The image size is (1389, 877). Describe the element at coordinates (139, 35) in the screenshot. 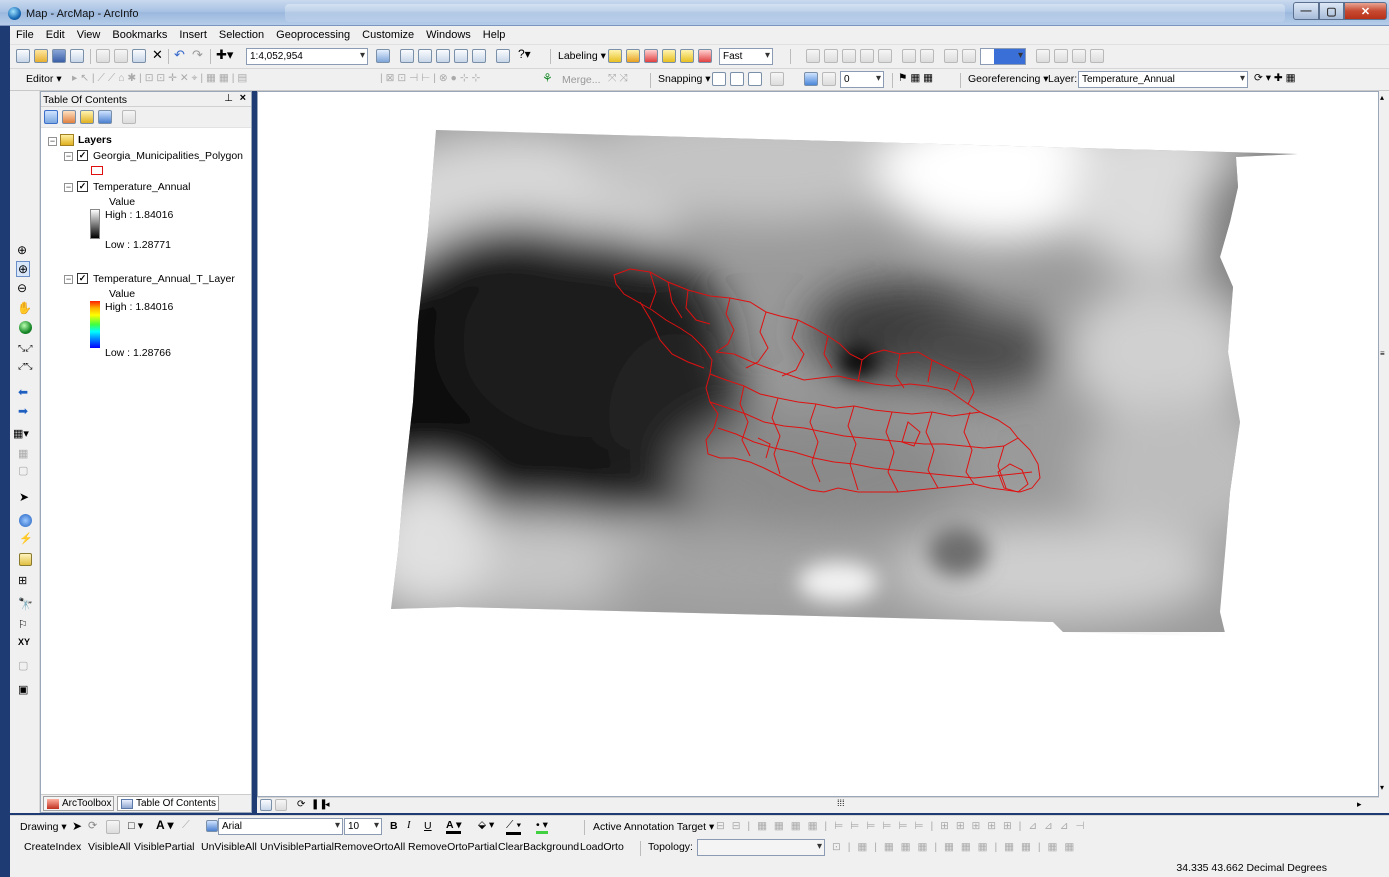

I see `menu-bookmarks: Bookmarks` at that location.